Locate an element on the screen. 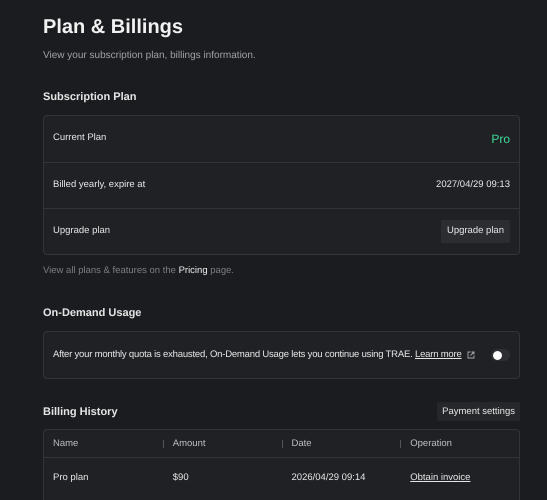 Image resolution: width=547 pixels, height=500 pixels. row-label: Upgrade plan is located at coordinates (81, 231).